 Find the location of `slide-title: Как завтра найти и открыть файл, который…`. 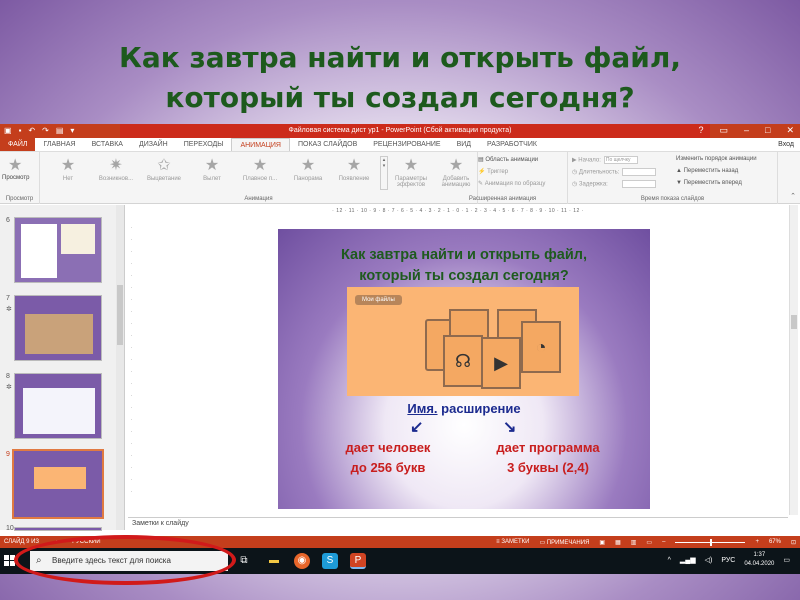

slide-title: Как завтра найти и открыть файл, который… is located at coordinates (464, 266).